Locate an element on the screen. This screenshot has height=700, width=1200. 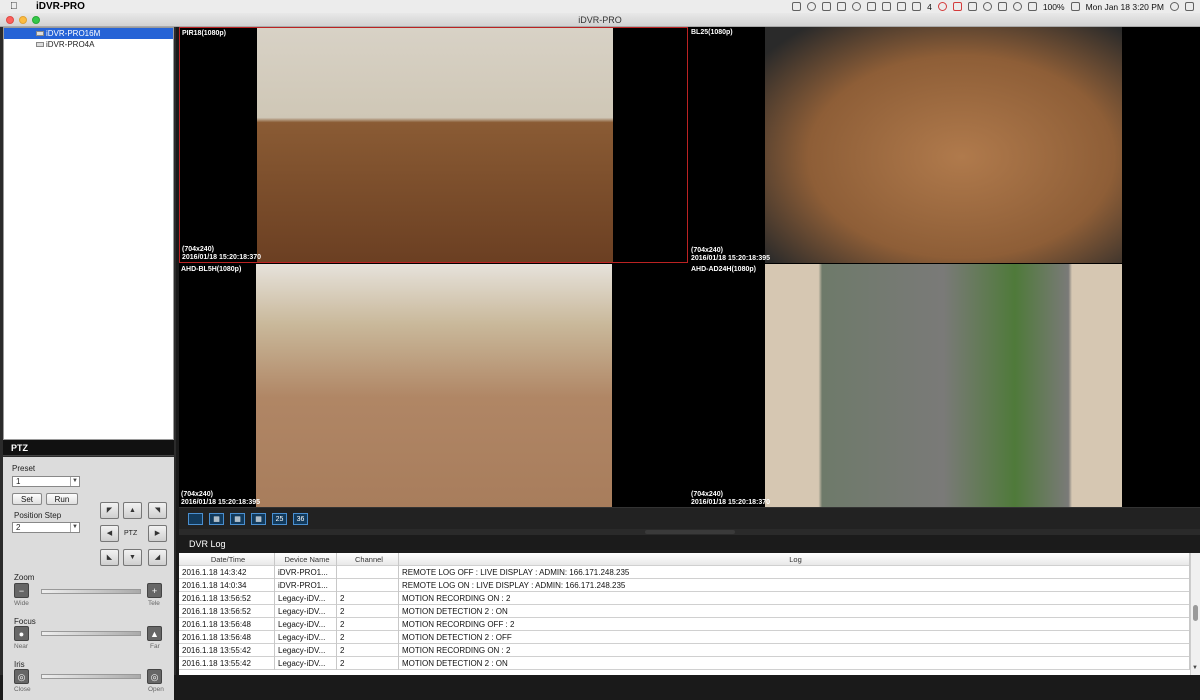
ptz-down-left-button: ◣ is located at coordinates (109, 557).